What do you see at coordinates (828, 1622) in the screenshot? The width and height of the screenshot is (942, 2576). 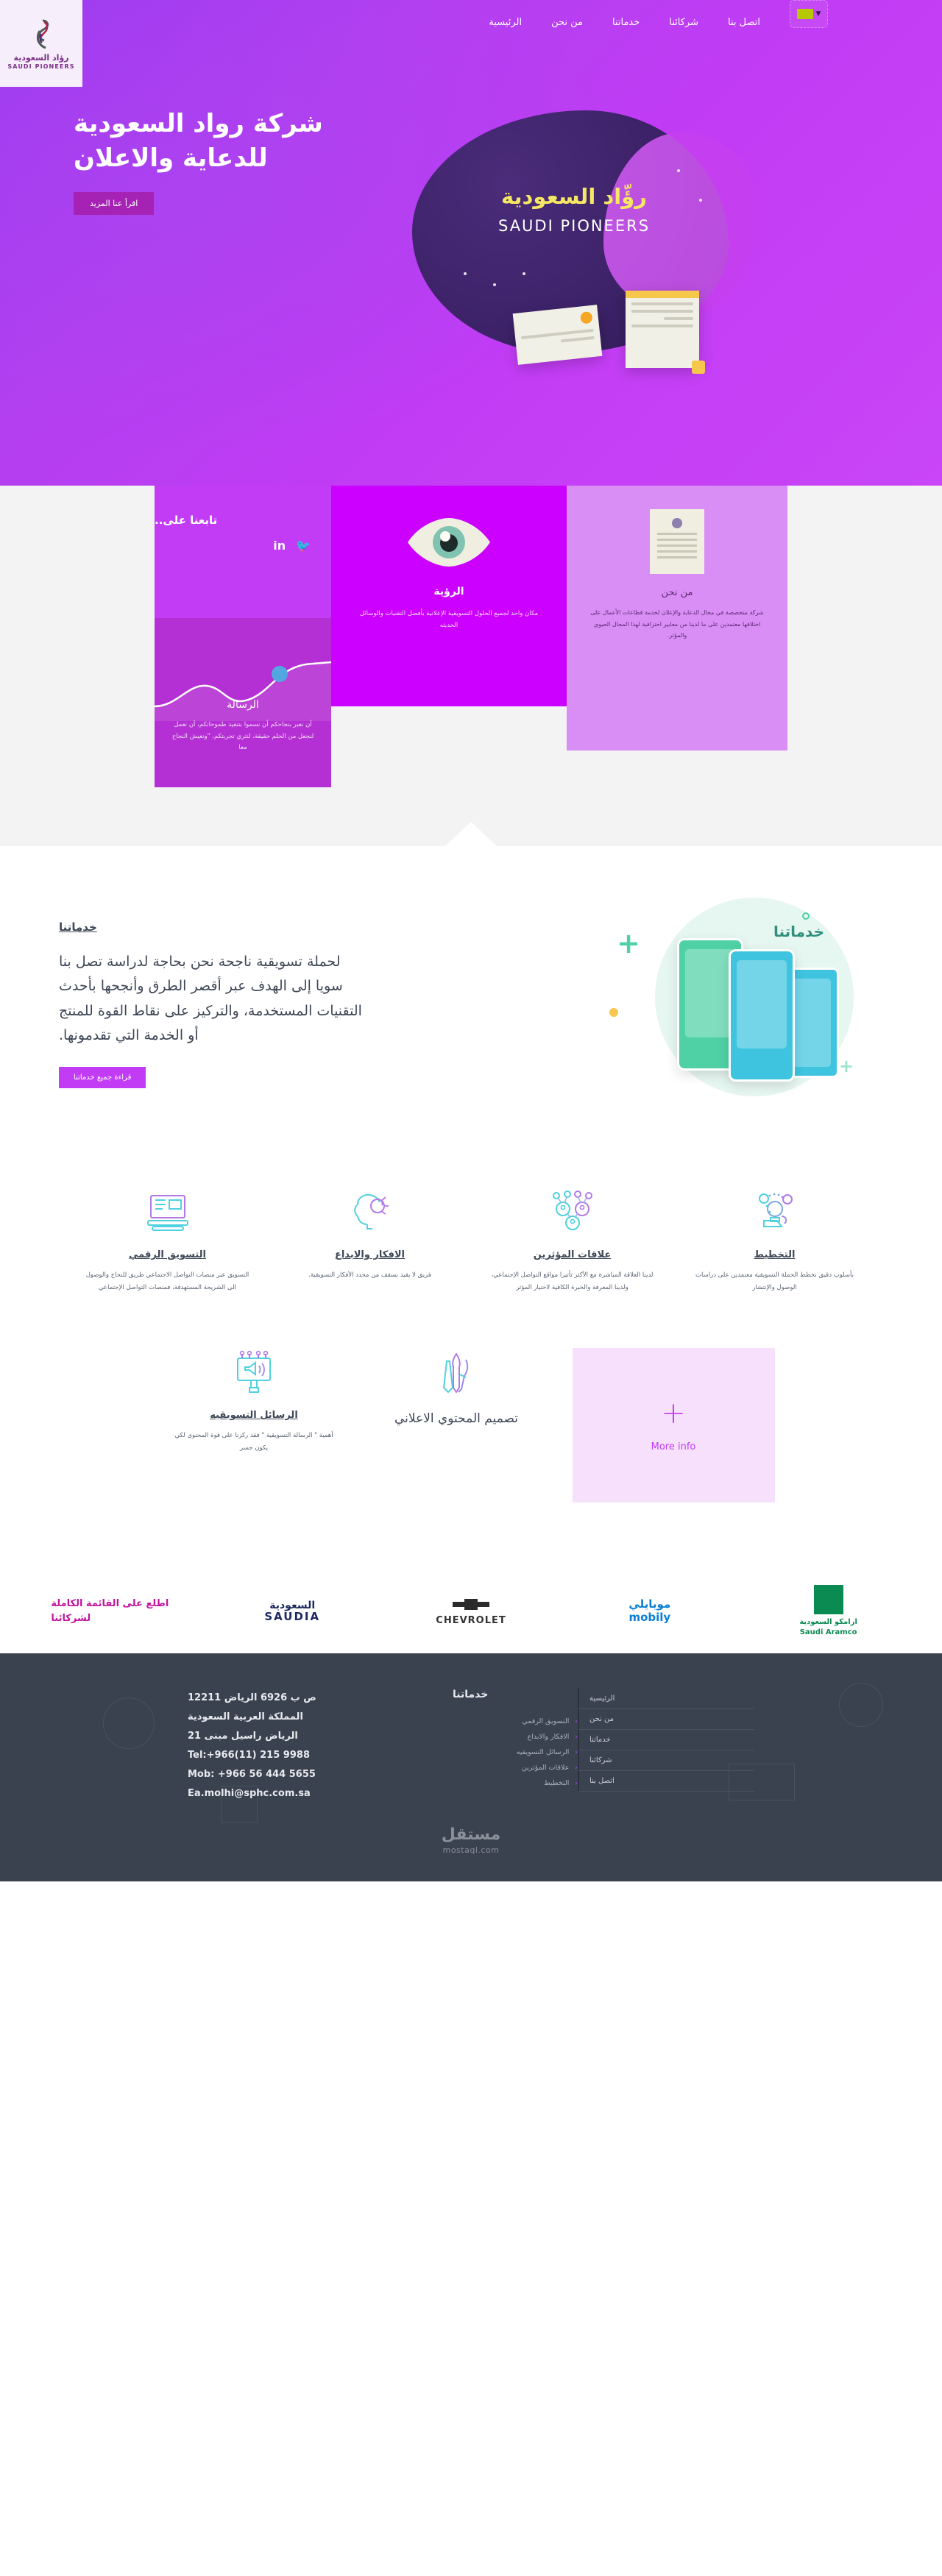 I see `partner-name-ar: ارامكو السعودية` at bounding box center [828, 1622].